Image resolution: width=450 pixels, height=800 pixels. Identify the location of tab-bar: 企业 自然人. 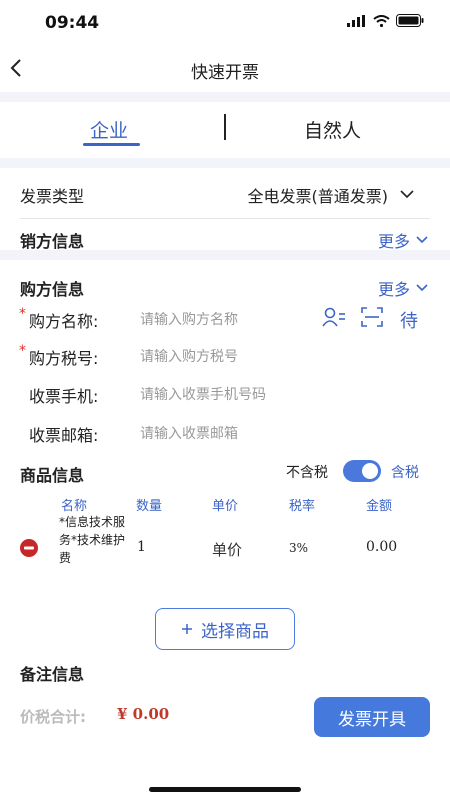
(225, 130).